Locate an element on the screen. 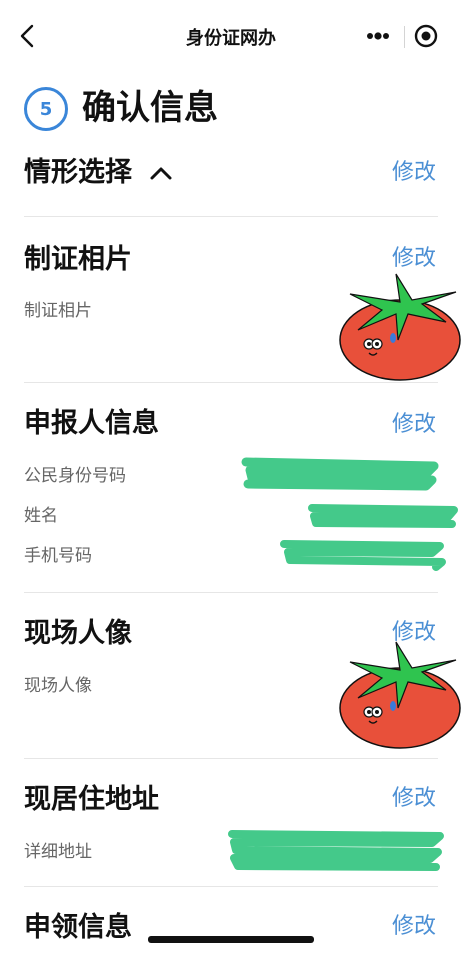  section-title-portrait: 现场人像 is located at coordinates (78, 633).